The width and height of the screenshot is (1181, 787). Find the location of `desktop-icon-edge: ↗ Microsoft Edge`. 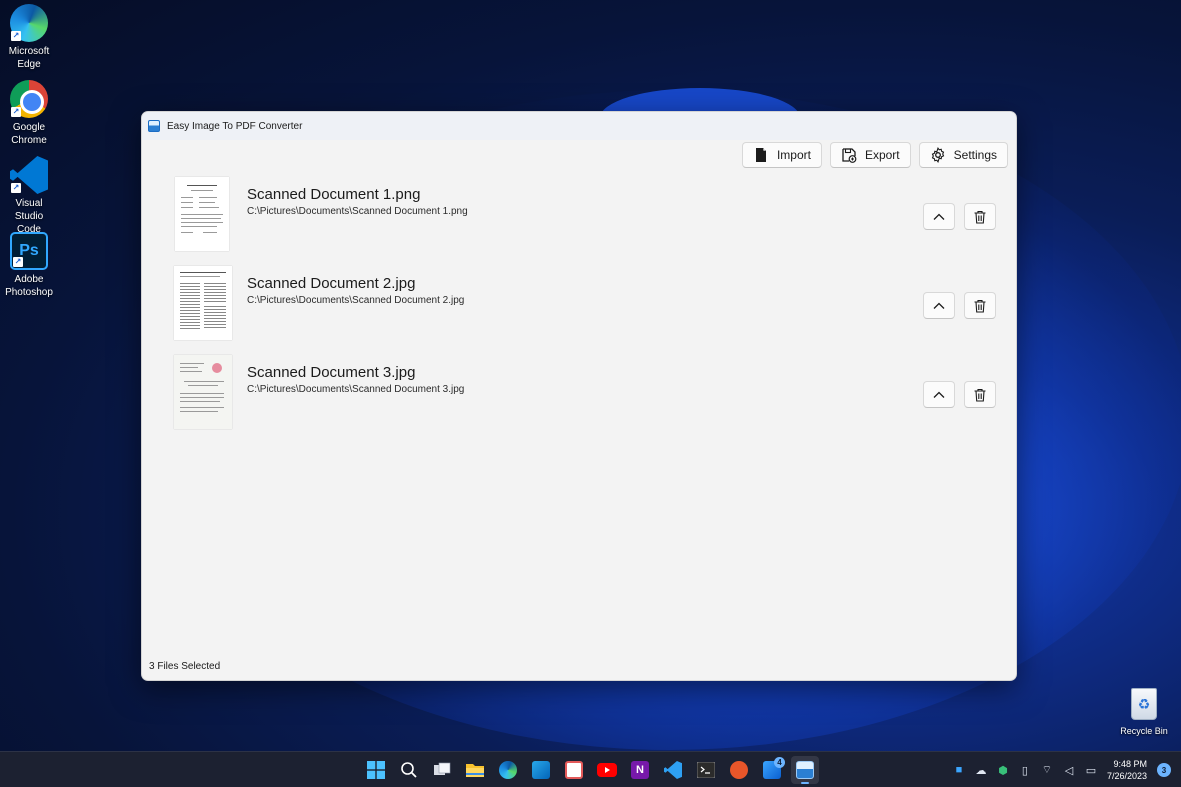

desktop-icon-edge: ↗ Microsoft Edge is located at coordinates (29, 37).